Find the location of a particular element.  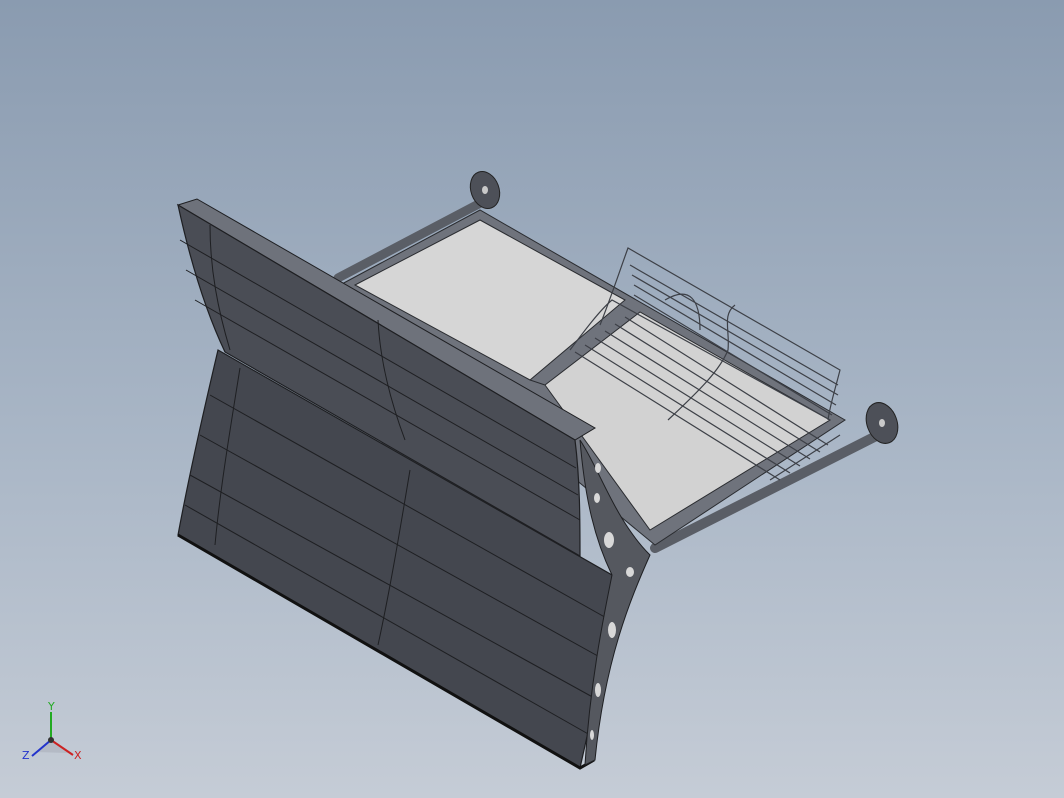

coordinate-triad: Y X Z is located at coordinates (53, 735).